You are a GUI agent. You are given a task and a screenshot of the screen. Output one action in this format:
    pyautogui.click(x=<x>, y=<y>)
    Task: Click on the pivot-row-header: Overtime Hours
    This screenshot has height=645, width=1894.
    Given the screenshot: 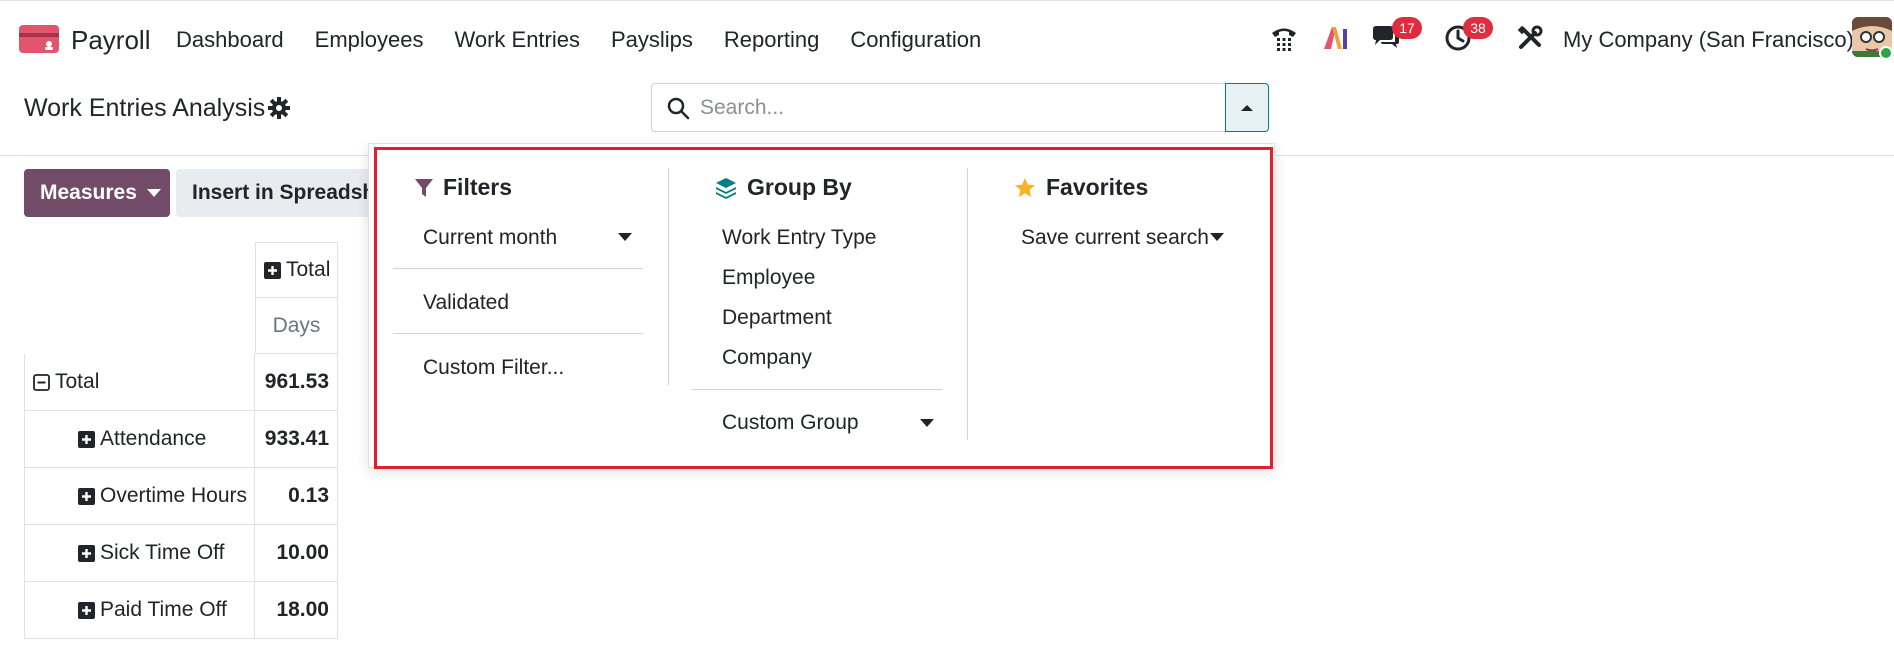 What is the action you would take?
    pyautogui.click(x=139, y=496)
    